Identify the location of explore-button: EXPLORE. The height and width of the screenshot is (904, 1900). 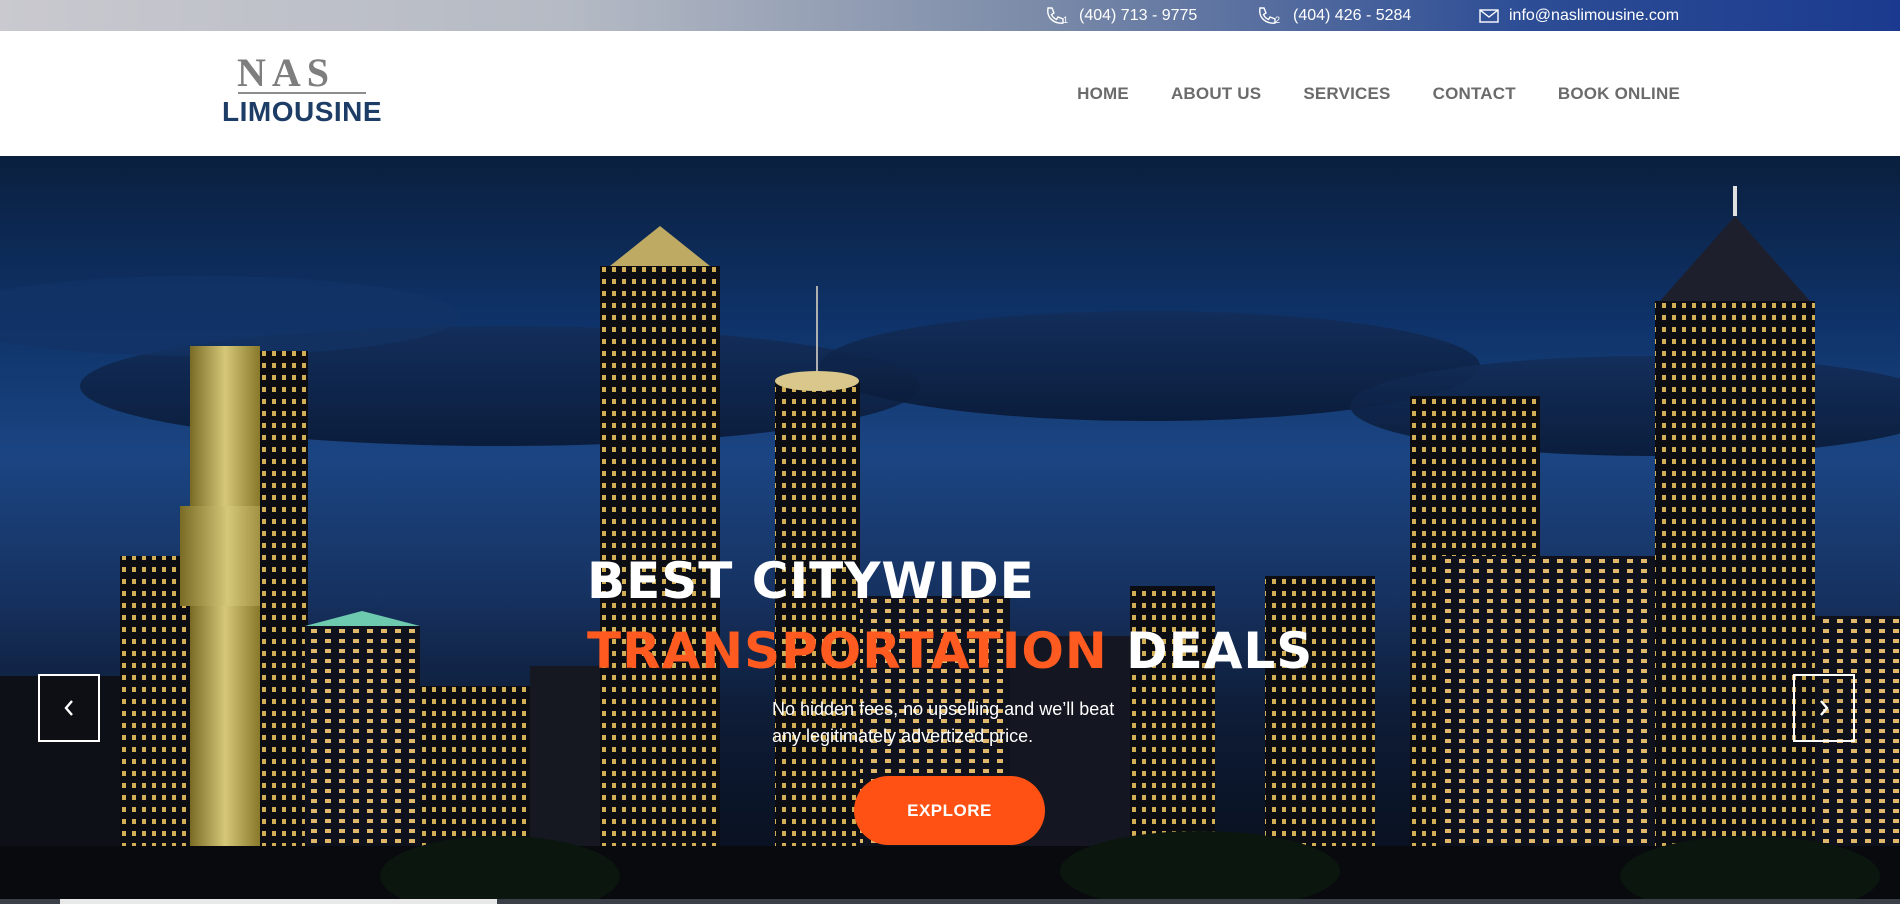
(949, 810).